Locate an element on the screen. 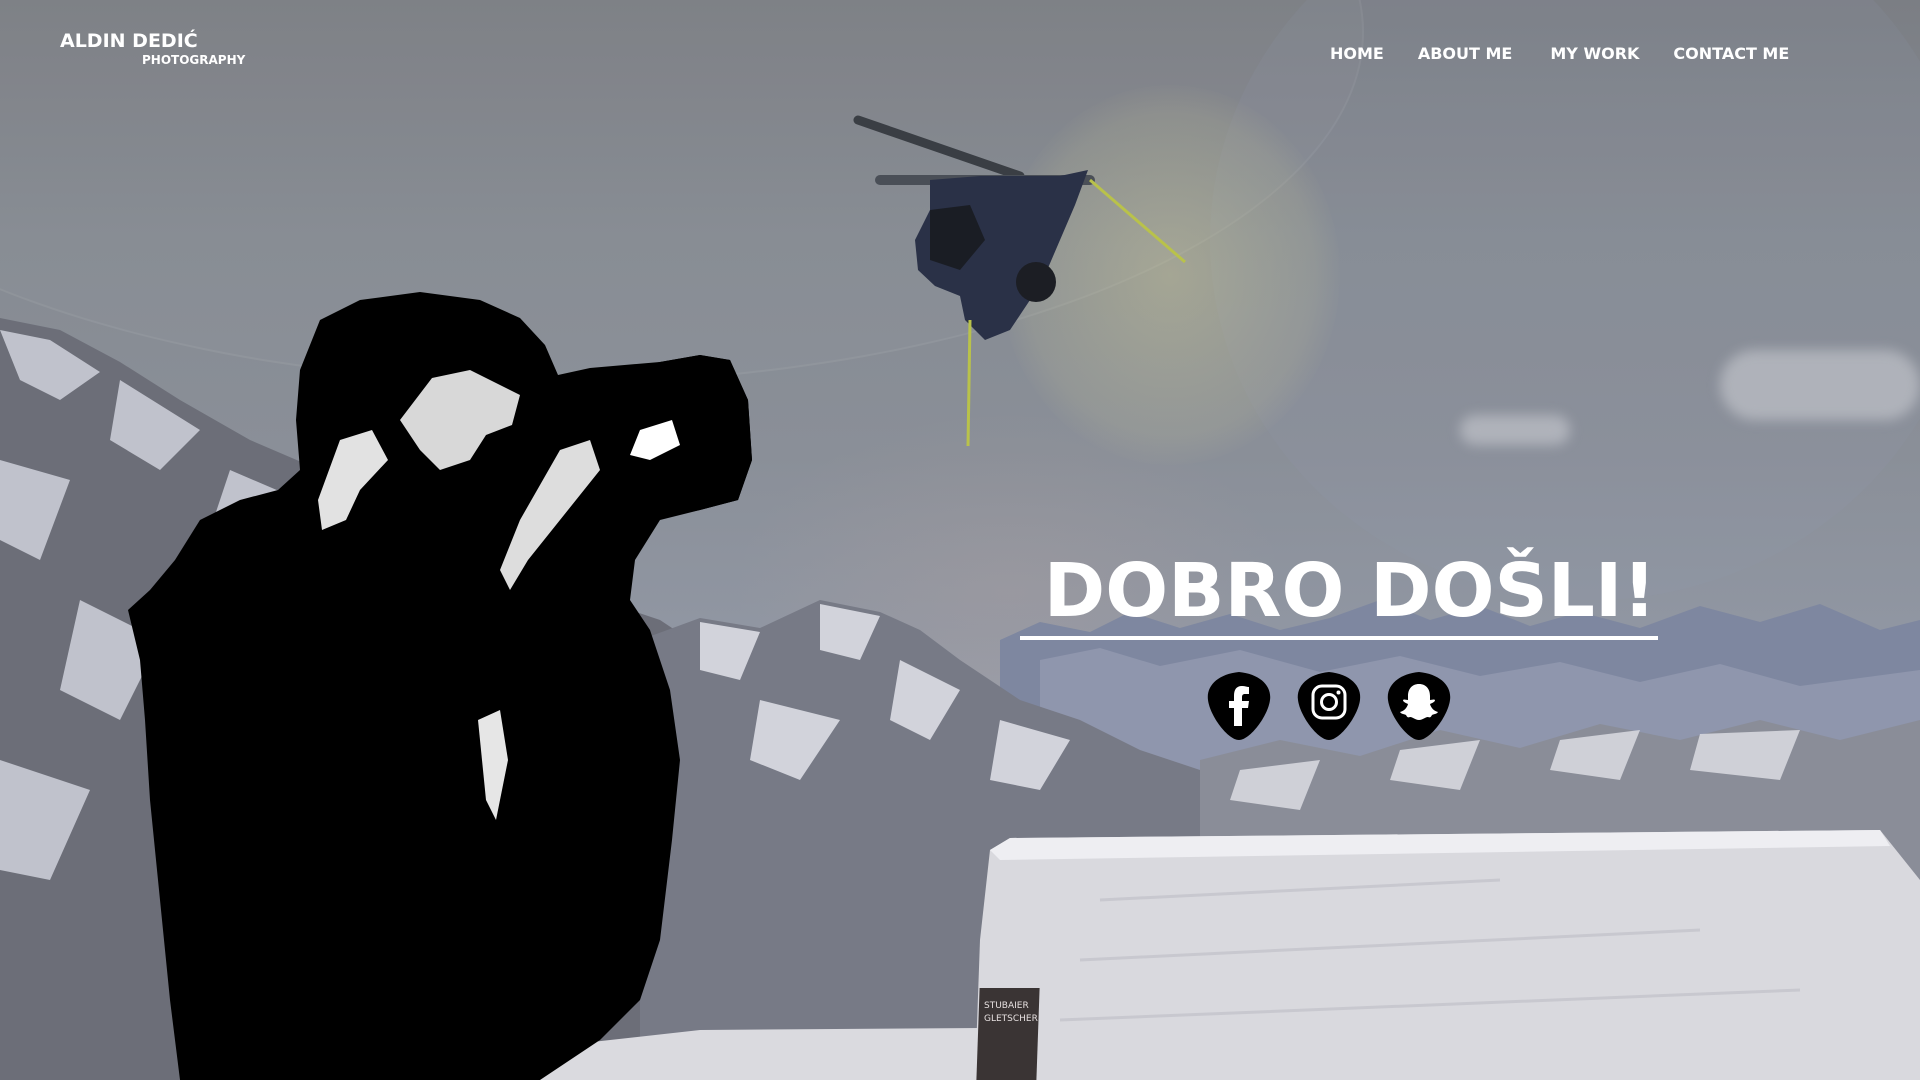 The width and height of the screenshot is (1920, 1080). nav-home-link: HOME is located at coordinates (1357, 53).